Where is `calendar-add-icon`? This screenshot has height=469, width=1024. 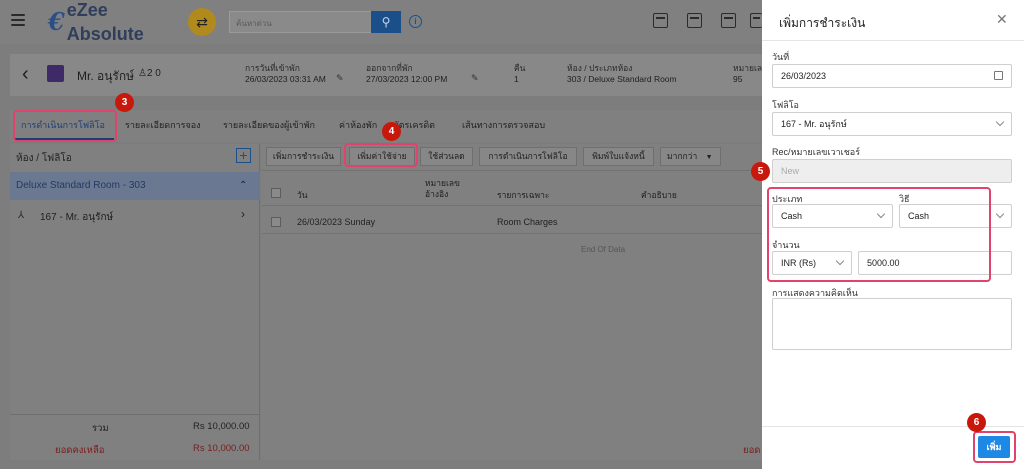
calendar-add-icon is located at coordinates (660, 20).